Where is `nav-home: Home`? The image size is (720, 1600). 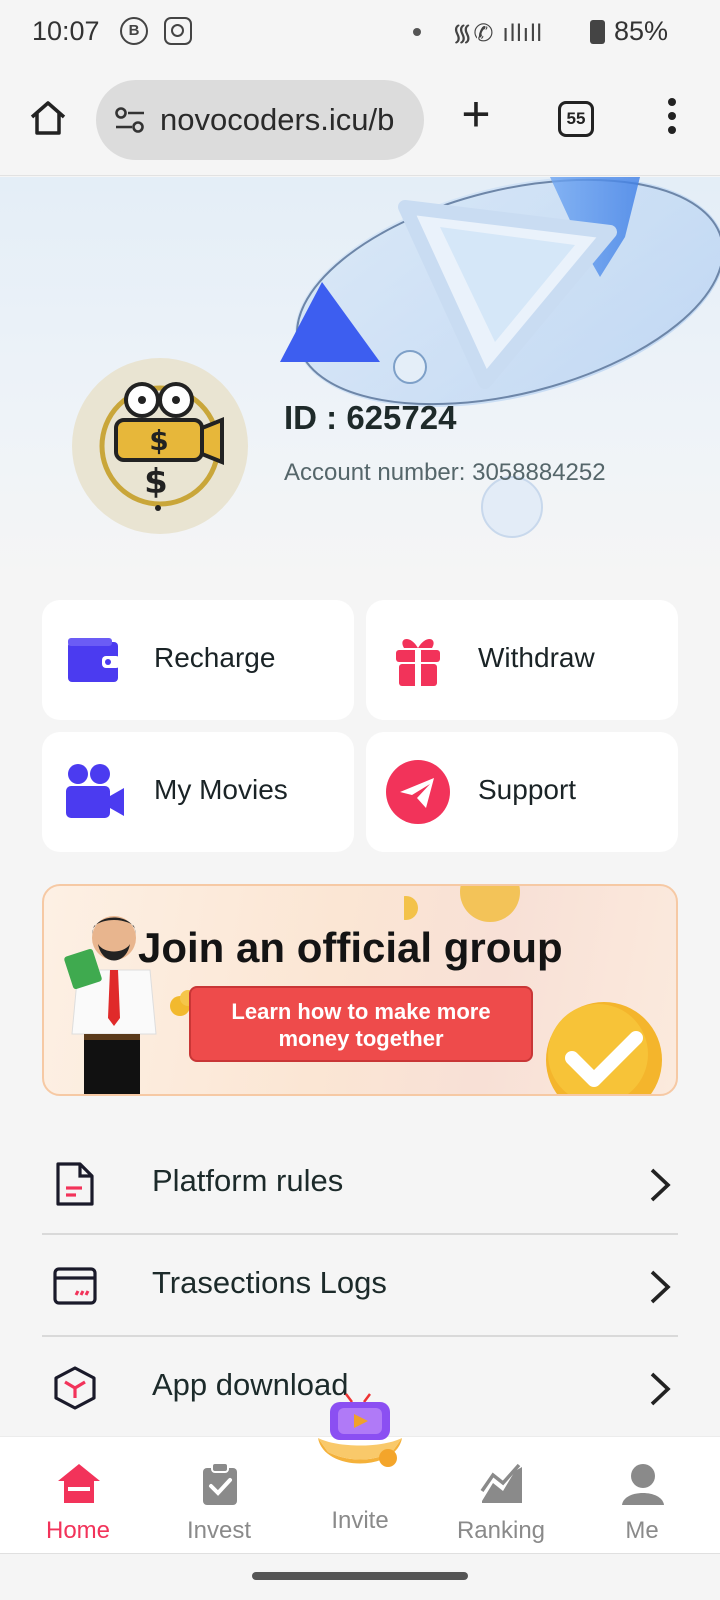
nav-home: Home is located at coordinates (78, 1496).